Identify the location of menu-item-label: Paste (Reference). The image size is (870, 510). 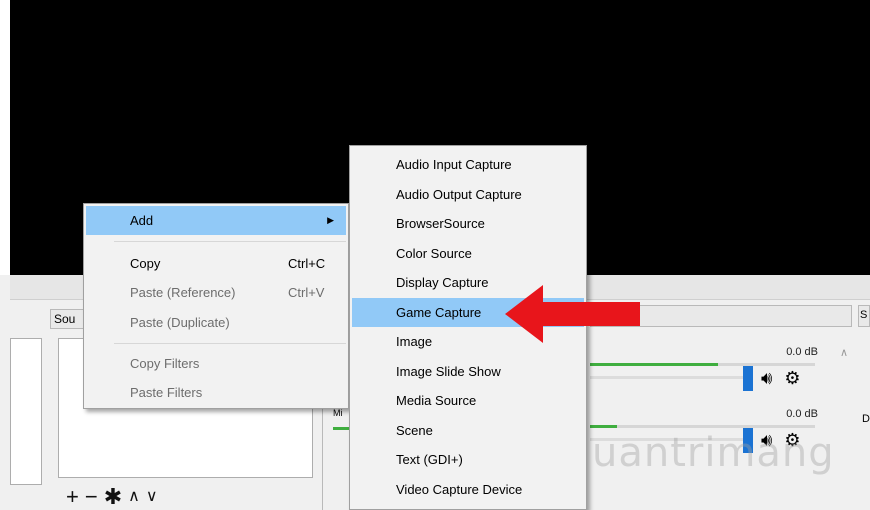
(183, 292).